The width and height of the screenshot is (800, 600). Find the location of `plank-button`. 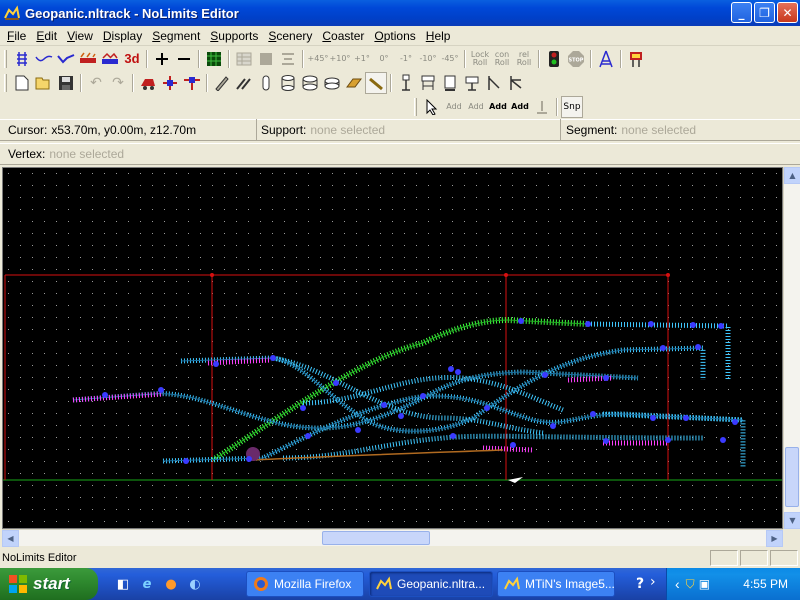

plank-button is located at coordinates (354, 83).